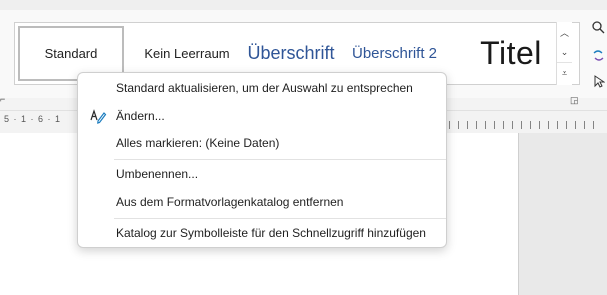 Image resolution: width=607 pixels, height=295 pixels. What do you see at coordinates (187, 53) in the screenshot?
I see `style-kein-leerraum-label: Kein Leerraum` at bounding box center [187, 53].